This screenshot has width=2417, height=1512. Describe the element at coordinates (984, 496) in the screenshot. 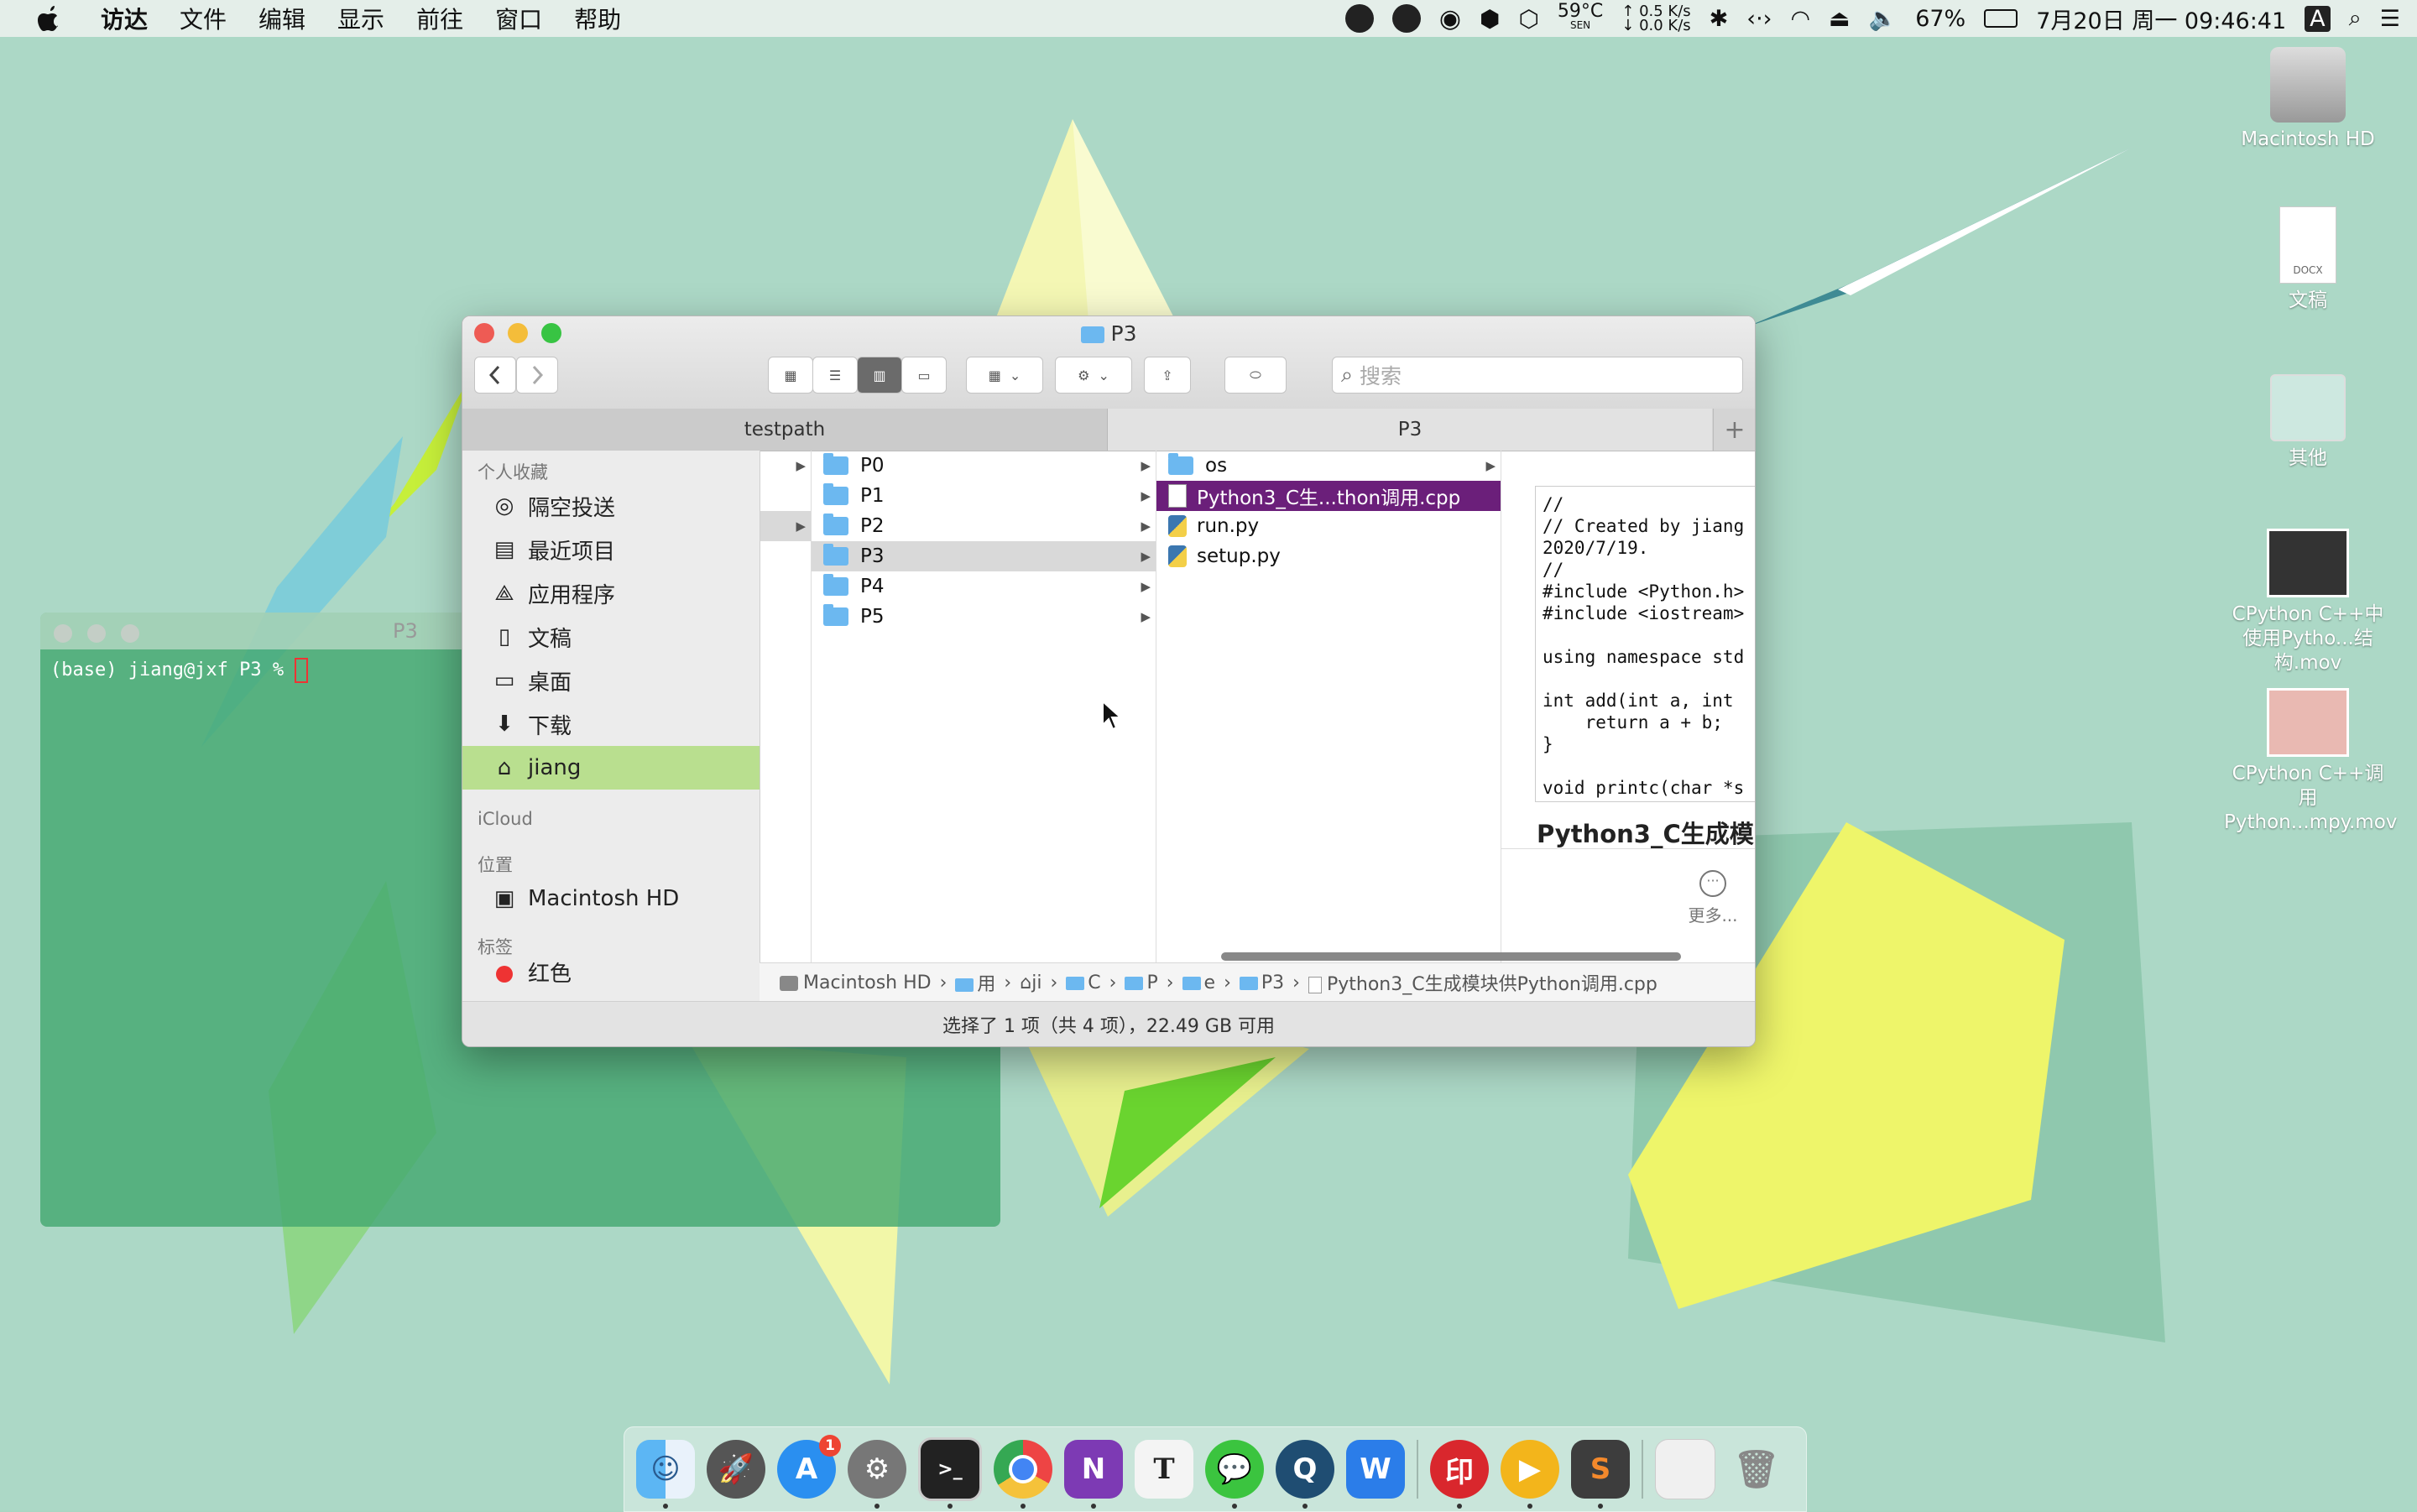

I see `list-item: P1 ▶` at that location.